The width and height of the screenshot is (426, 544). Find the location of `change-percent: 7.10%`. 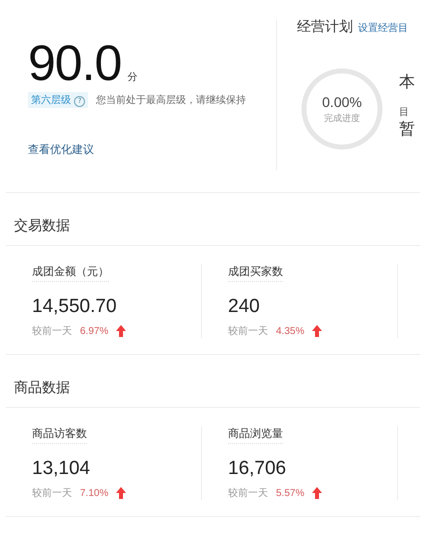

change-percent: 7.10% is located at coordinates (94, 493).